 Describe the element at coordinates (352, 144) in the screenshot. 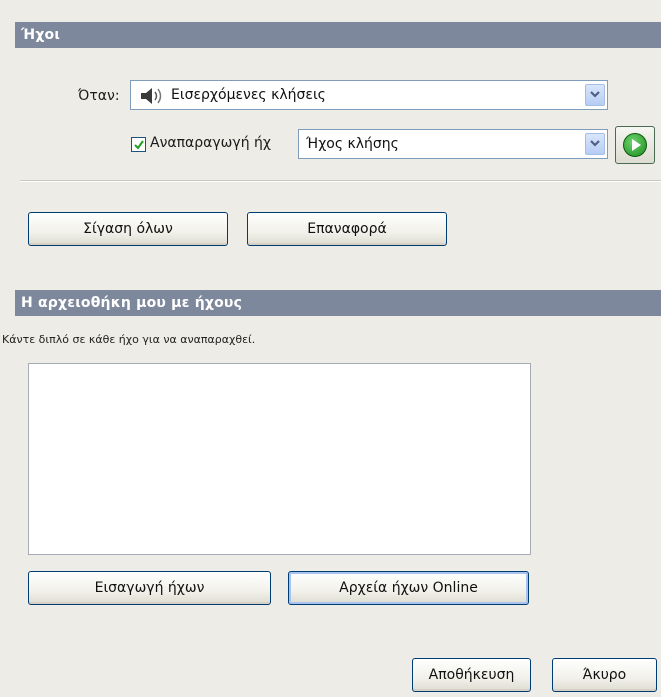

I see `sound-select-value: Ήχος κλήσης` at that location.